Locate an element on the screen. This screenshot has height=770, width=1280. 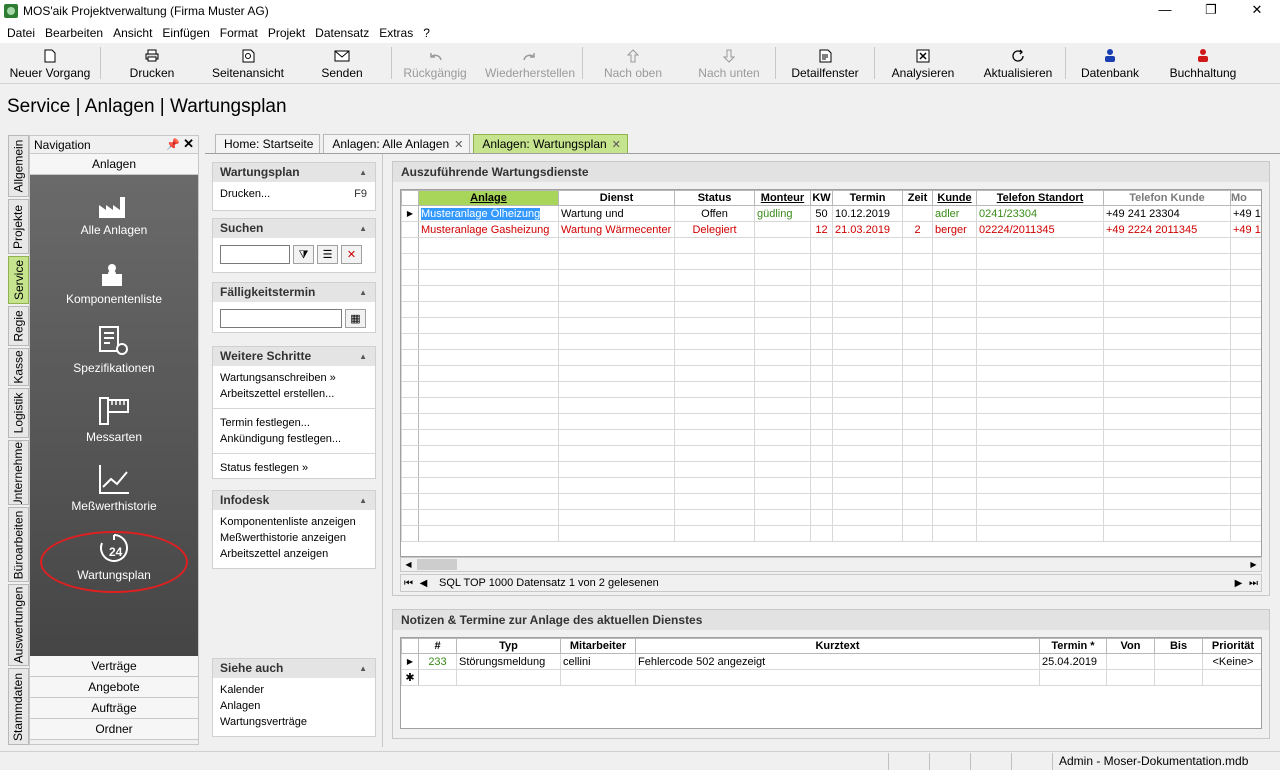
move-up-button: Nach oben is located at coordinates (633, 63).